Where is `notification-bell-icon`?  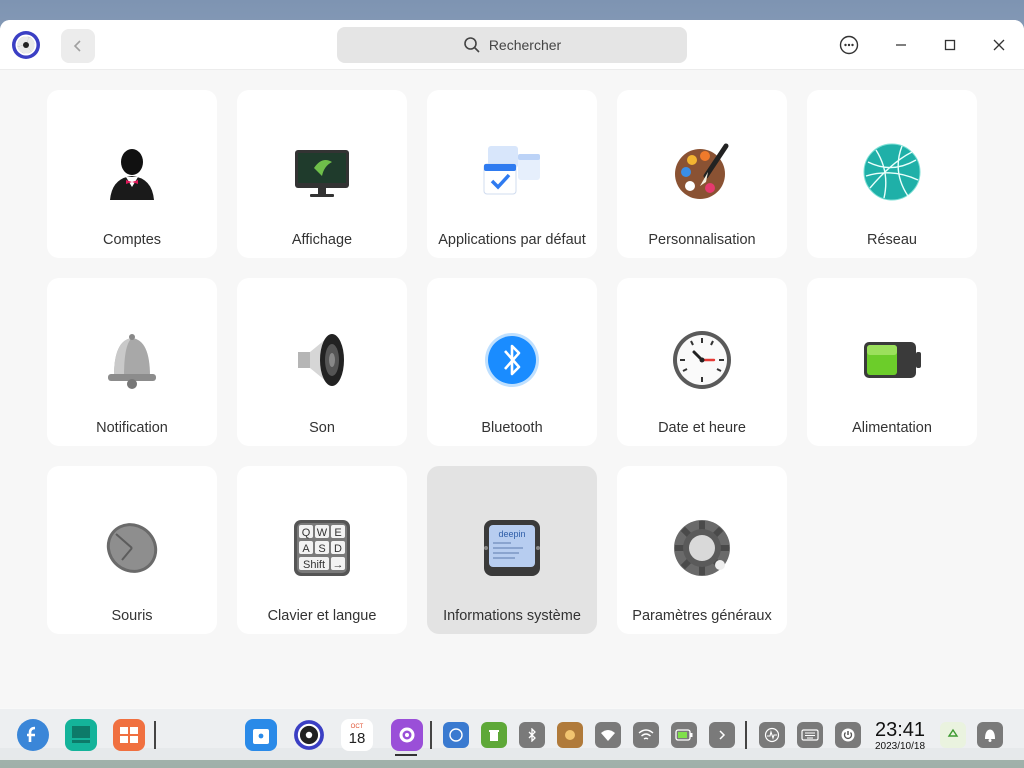
notification-bell-icon is located at coordinates (132, 360).